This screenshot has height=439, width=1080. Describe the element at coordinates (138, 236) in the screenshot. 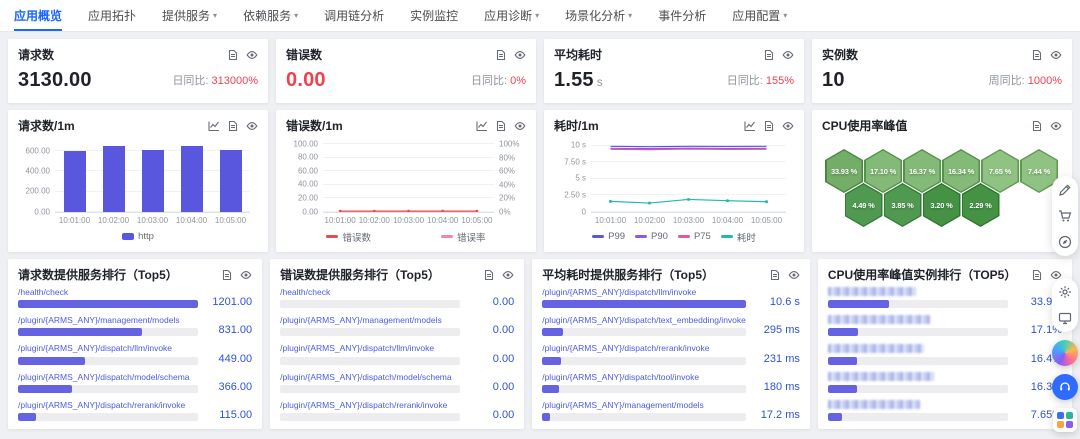

I see `legend-item: http` at that location.